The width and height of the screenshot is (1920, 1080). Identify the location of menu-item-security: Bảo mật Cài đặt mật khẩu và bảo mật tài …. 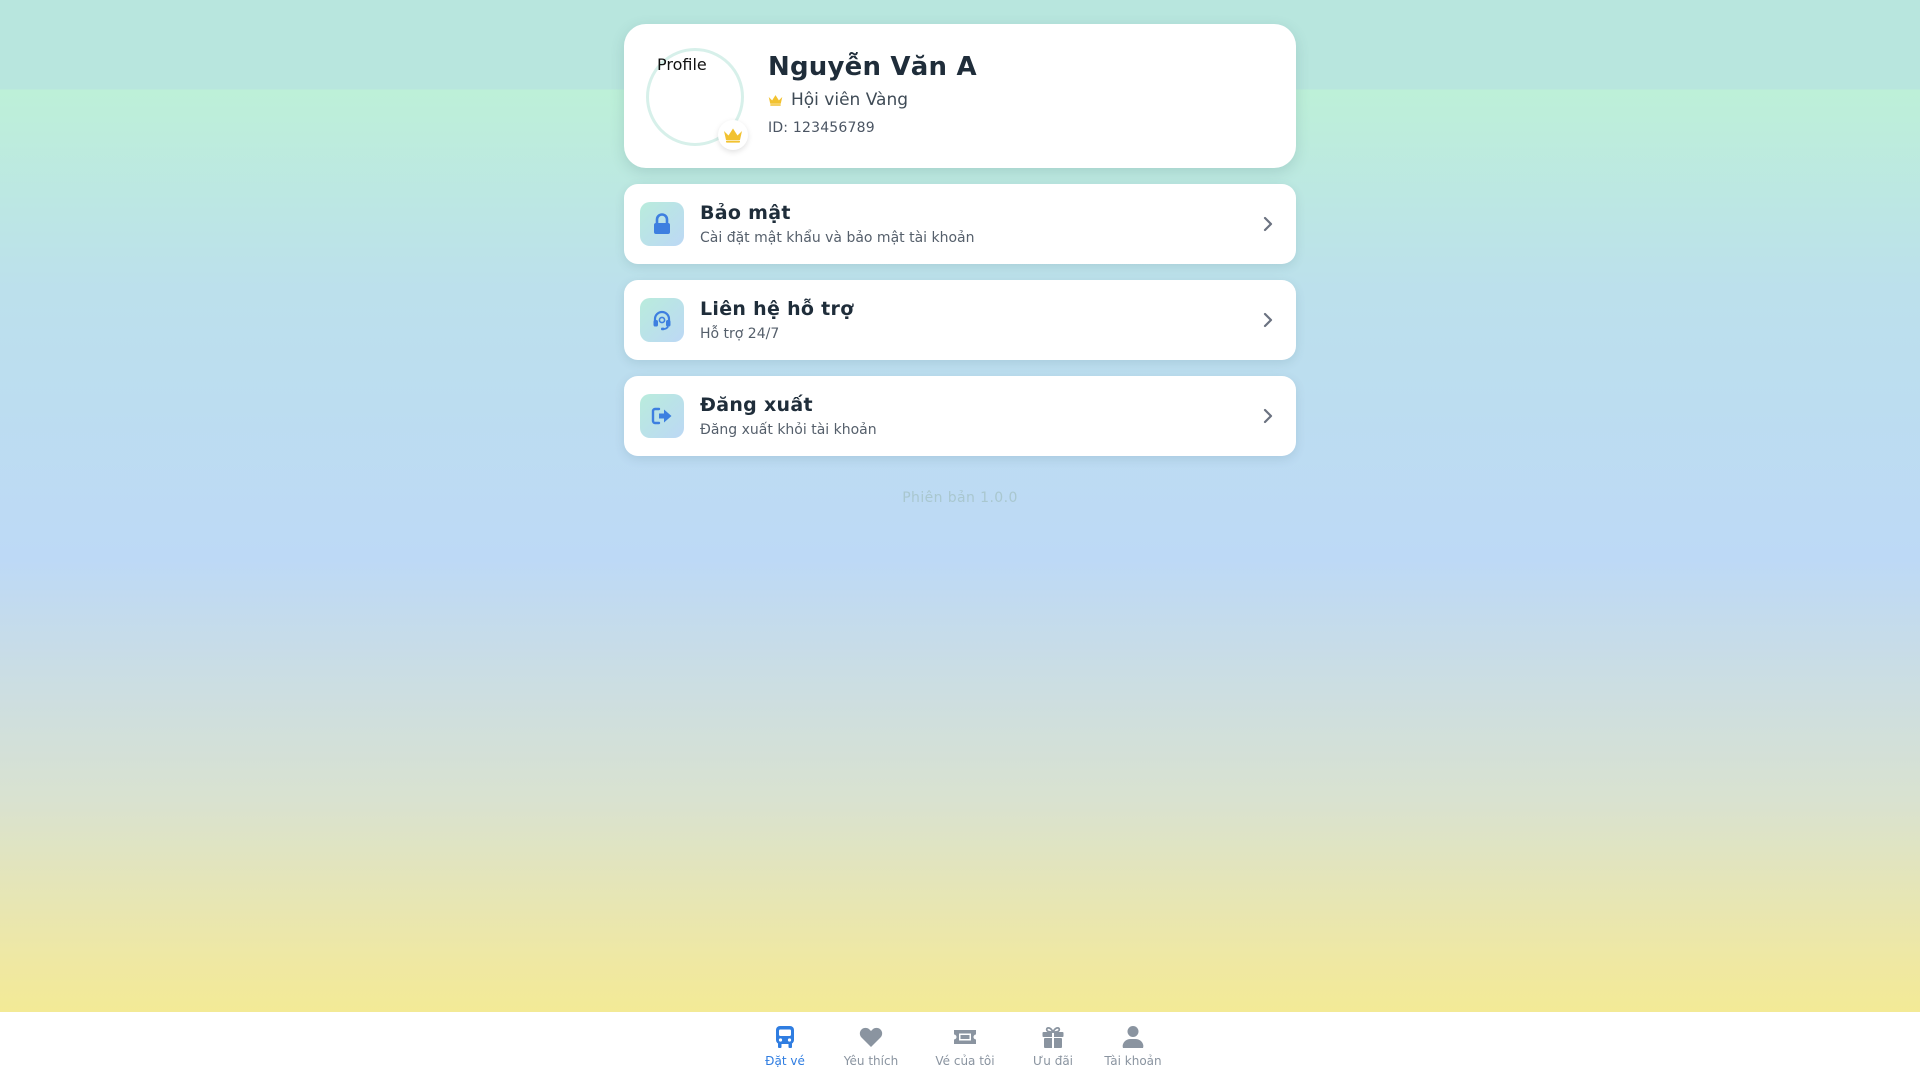
(960, 224).